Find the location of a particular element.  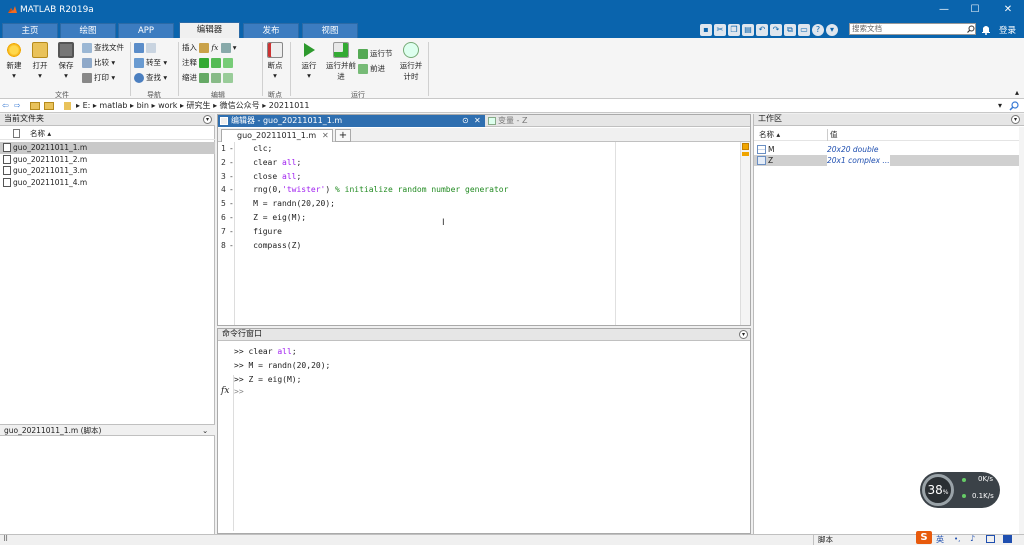

save-button: 保存 ▾ is located at coordinates (66, 61).